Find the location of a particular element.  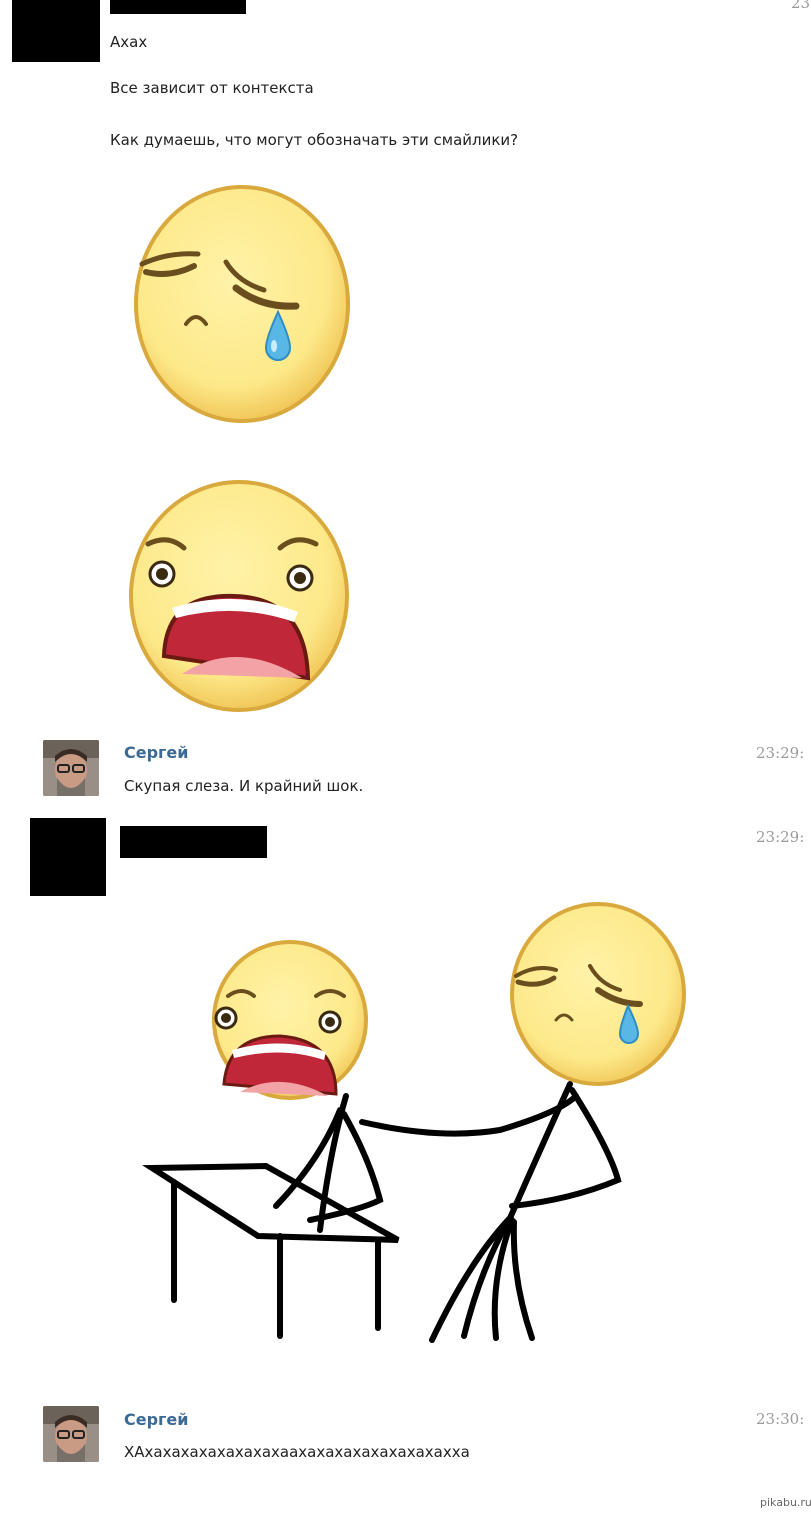

crying-smiley-icon is located at coordinates (242, 304).